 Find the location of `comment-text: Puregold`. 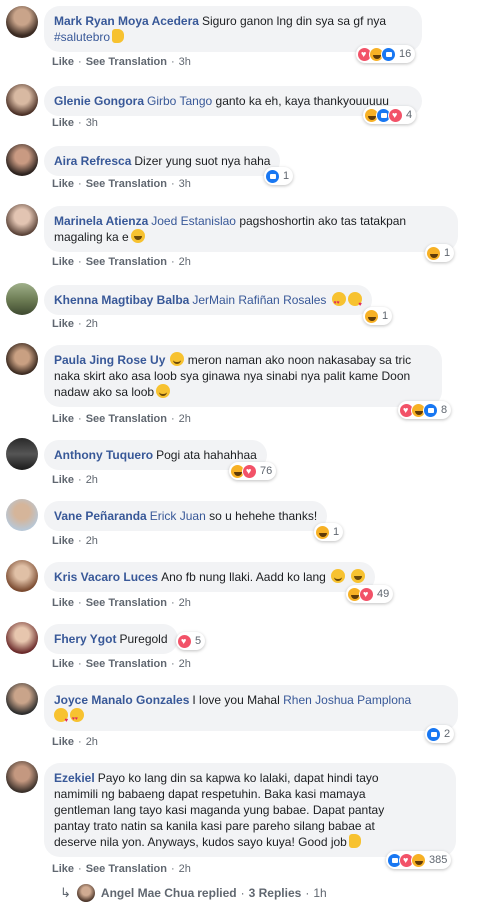

comment-text: Puregold is located at coordinates (143, 639).